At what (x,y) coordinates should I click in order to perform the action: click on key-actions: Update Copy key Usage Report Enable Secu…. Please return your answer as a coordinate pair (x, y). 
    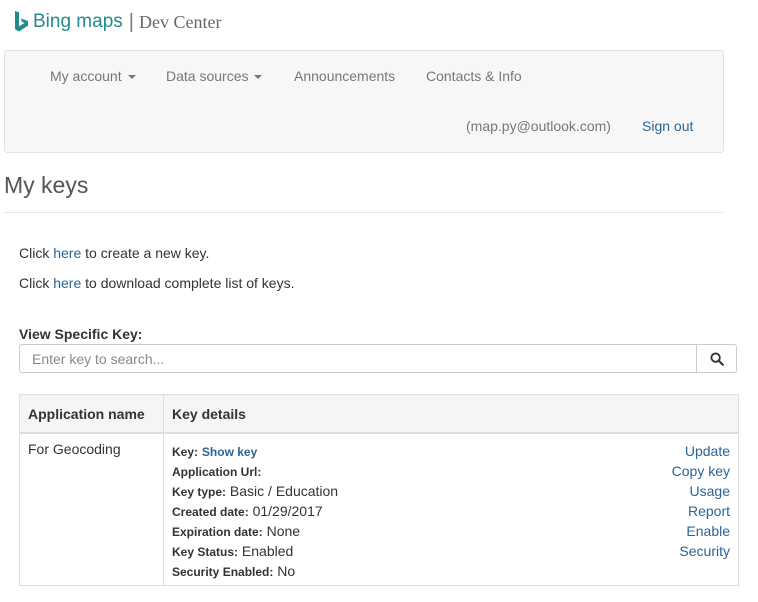
    Looking at the image, I should click on (654, 509).